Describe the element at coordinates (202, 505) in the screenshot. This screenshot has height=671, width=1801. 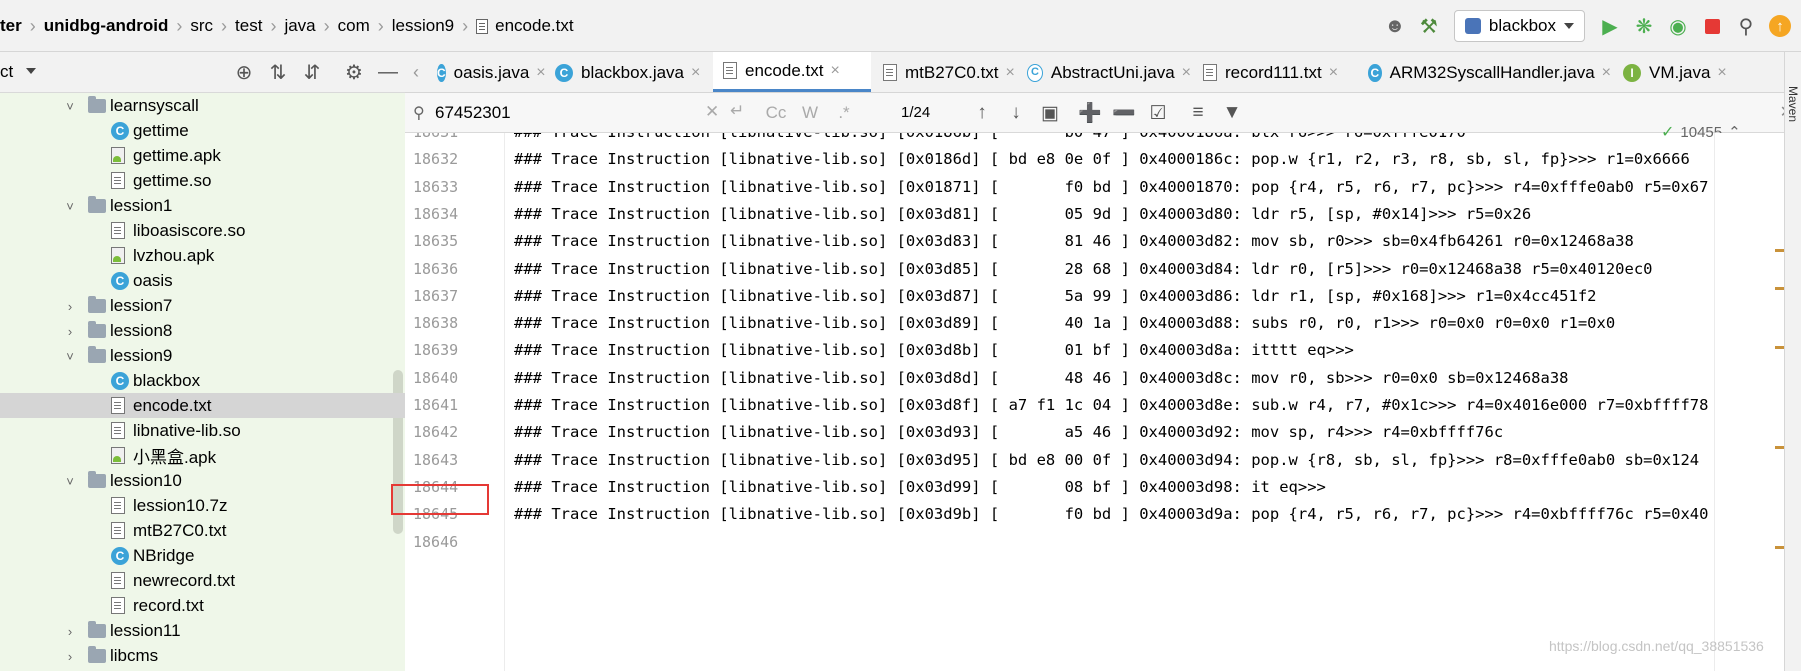
I see `tree-item: lession10.7z` at that location.